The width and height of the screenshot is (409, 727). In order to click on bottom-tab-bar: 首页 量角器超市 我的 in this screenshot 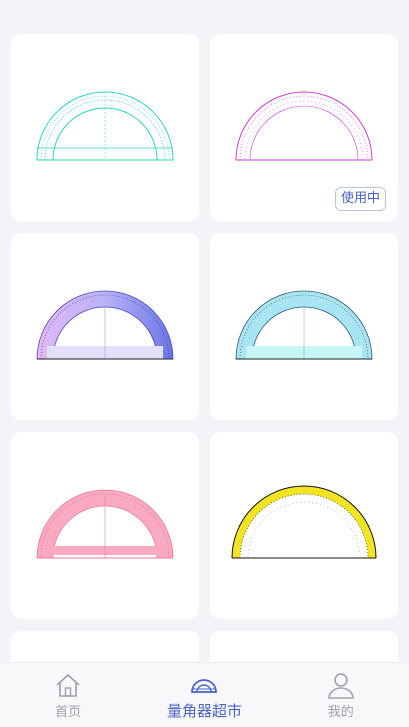, I will do `click(204, 694)`.